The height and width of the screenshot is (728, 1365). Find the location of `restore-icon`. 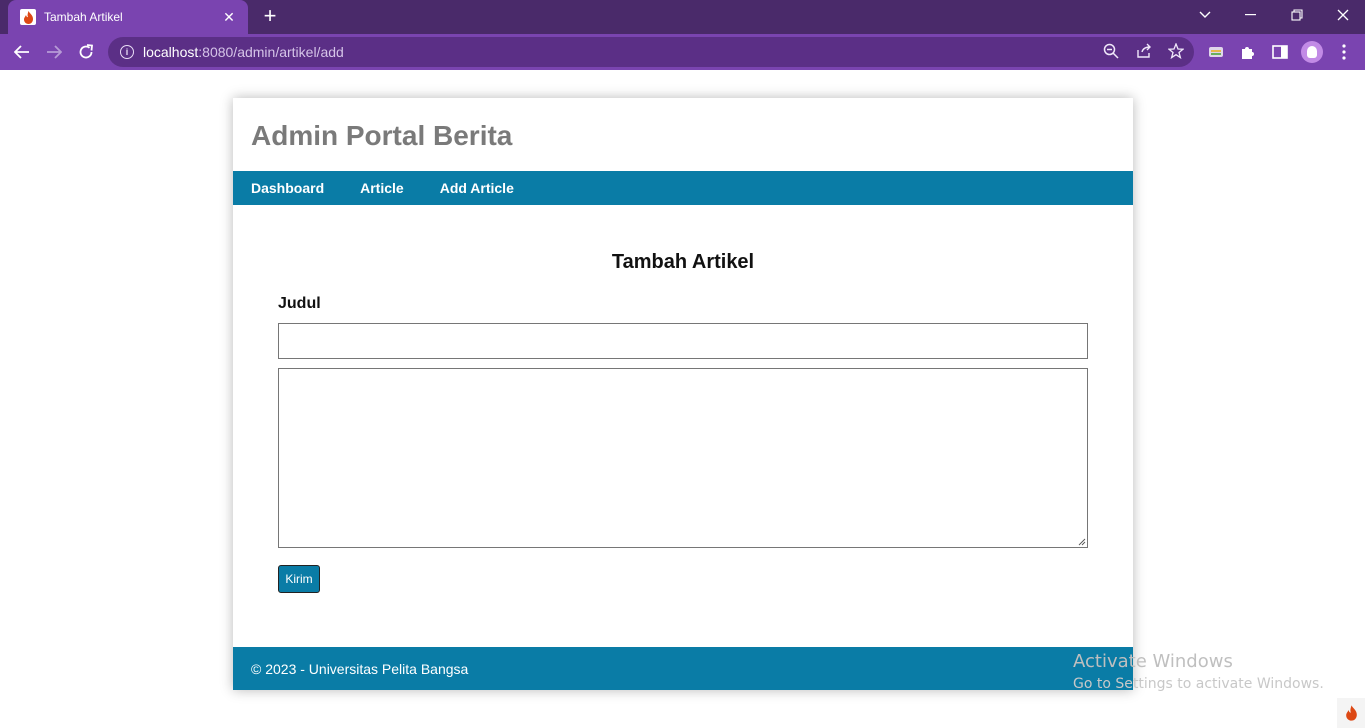

restore-icon is located at coordinates (1297, 15).